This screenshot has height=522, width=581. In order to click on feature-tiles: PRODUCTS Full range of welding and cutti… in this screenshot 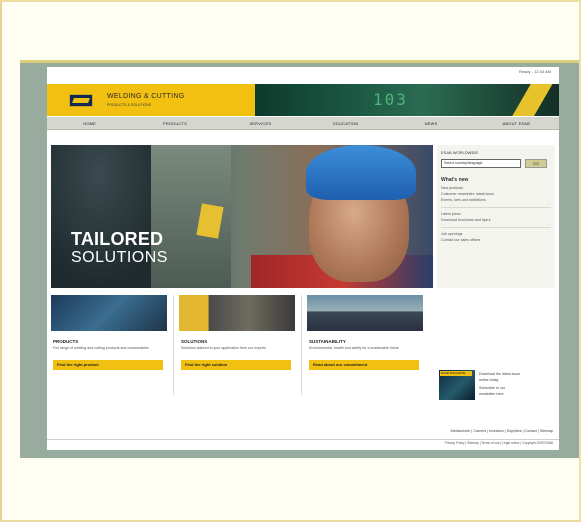, I will do `click(242, 345)`.